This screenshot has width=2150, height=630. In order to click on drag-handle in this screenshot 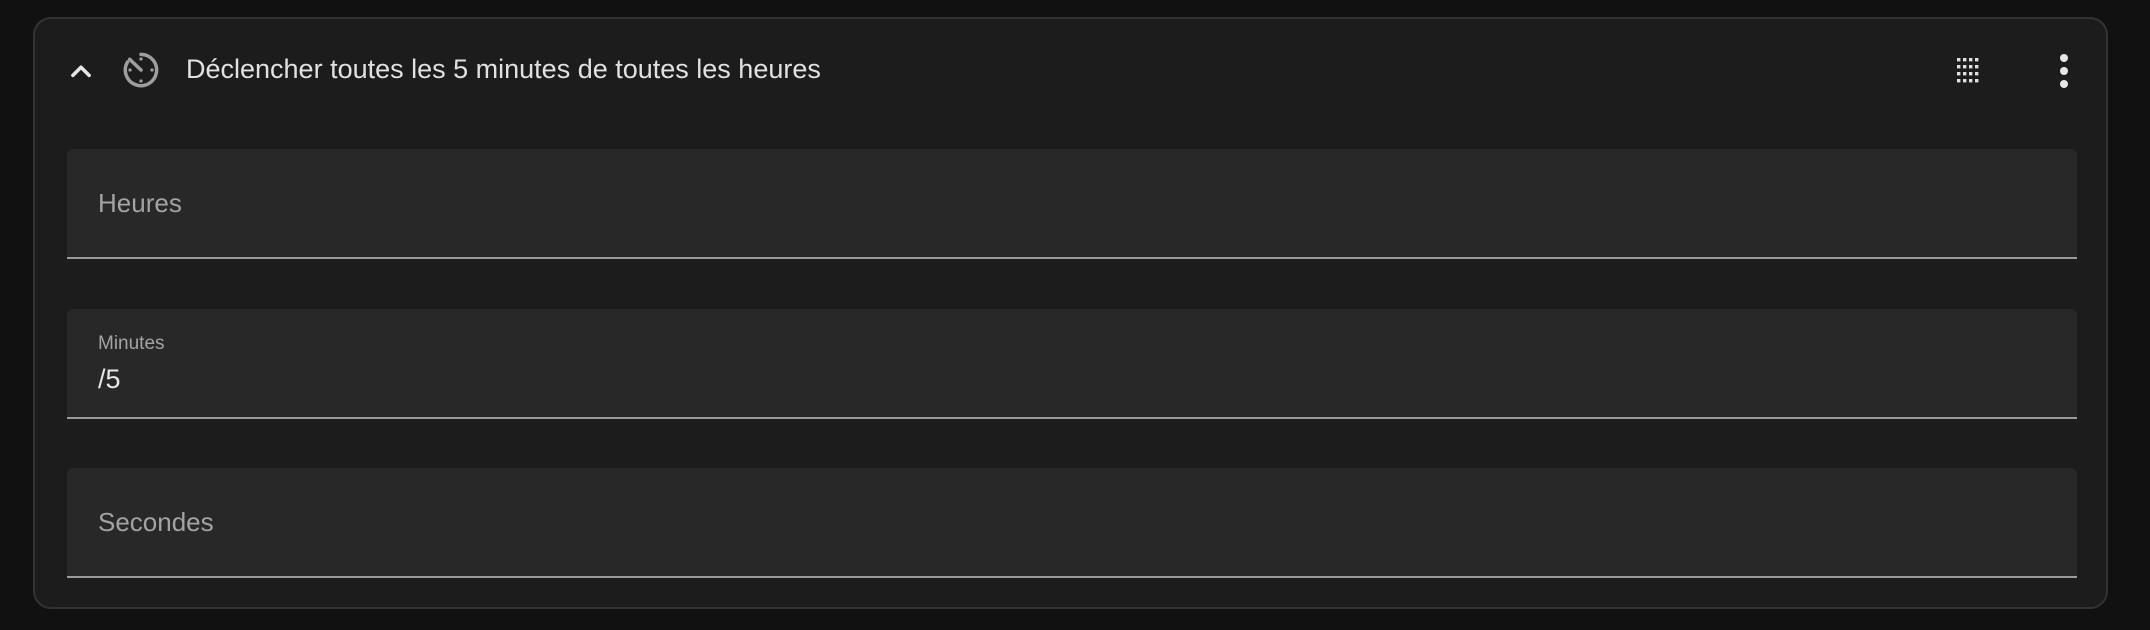, I will do `click(1968, 71)`.